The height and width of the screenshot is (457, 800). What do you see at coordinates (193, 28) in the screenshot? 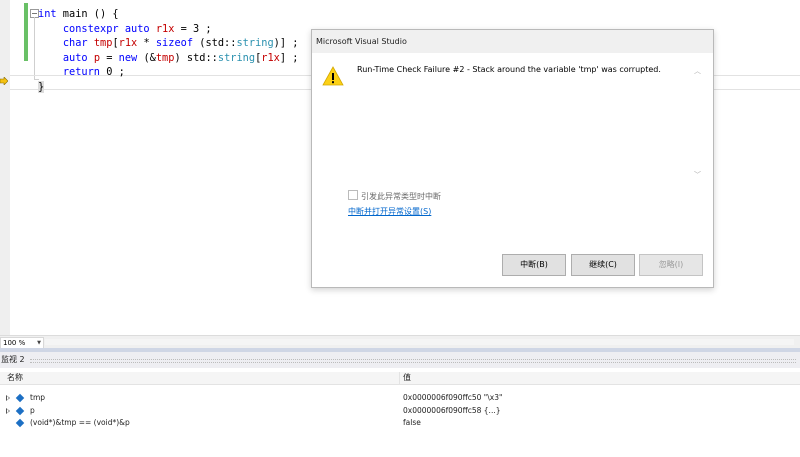
I see `code-token: = 3 ;` at bounding box center [193, 28].